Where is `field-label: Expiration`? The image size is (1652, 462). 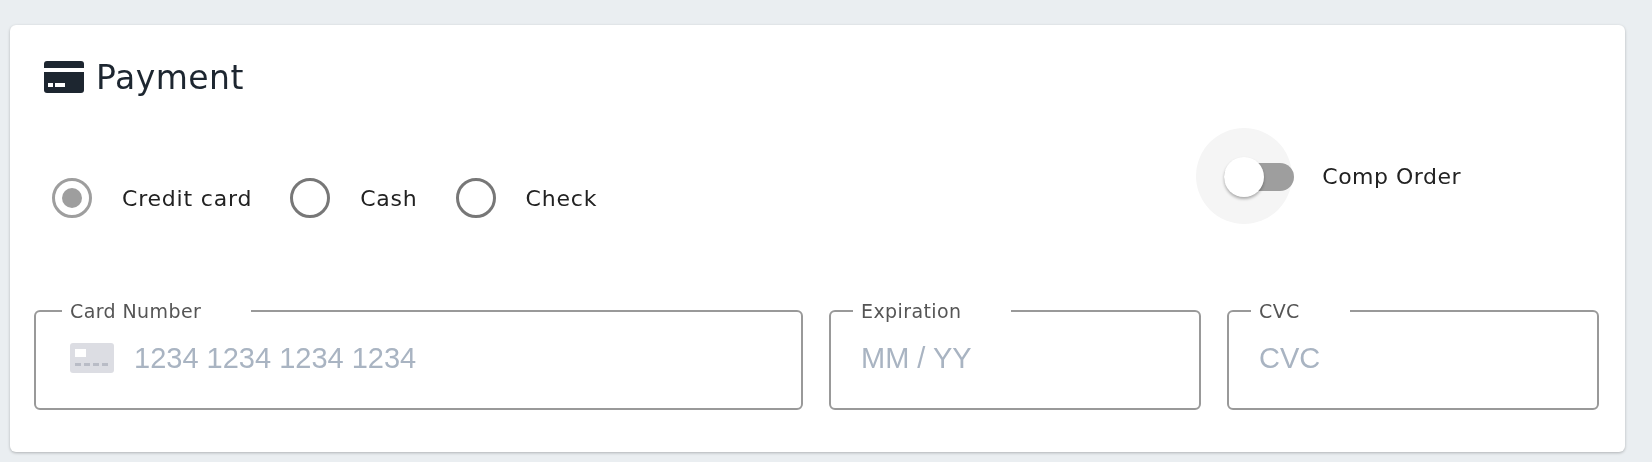
field-label: Expiration is located at coordinates (912, 311).